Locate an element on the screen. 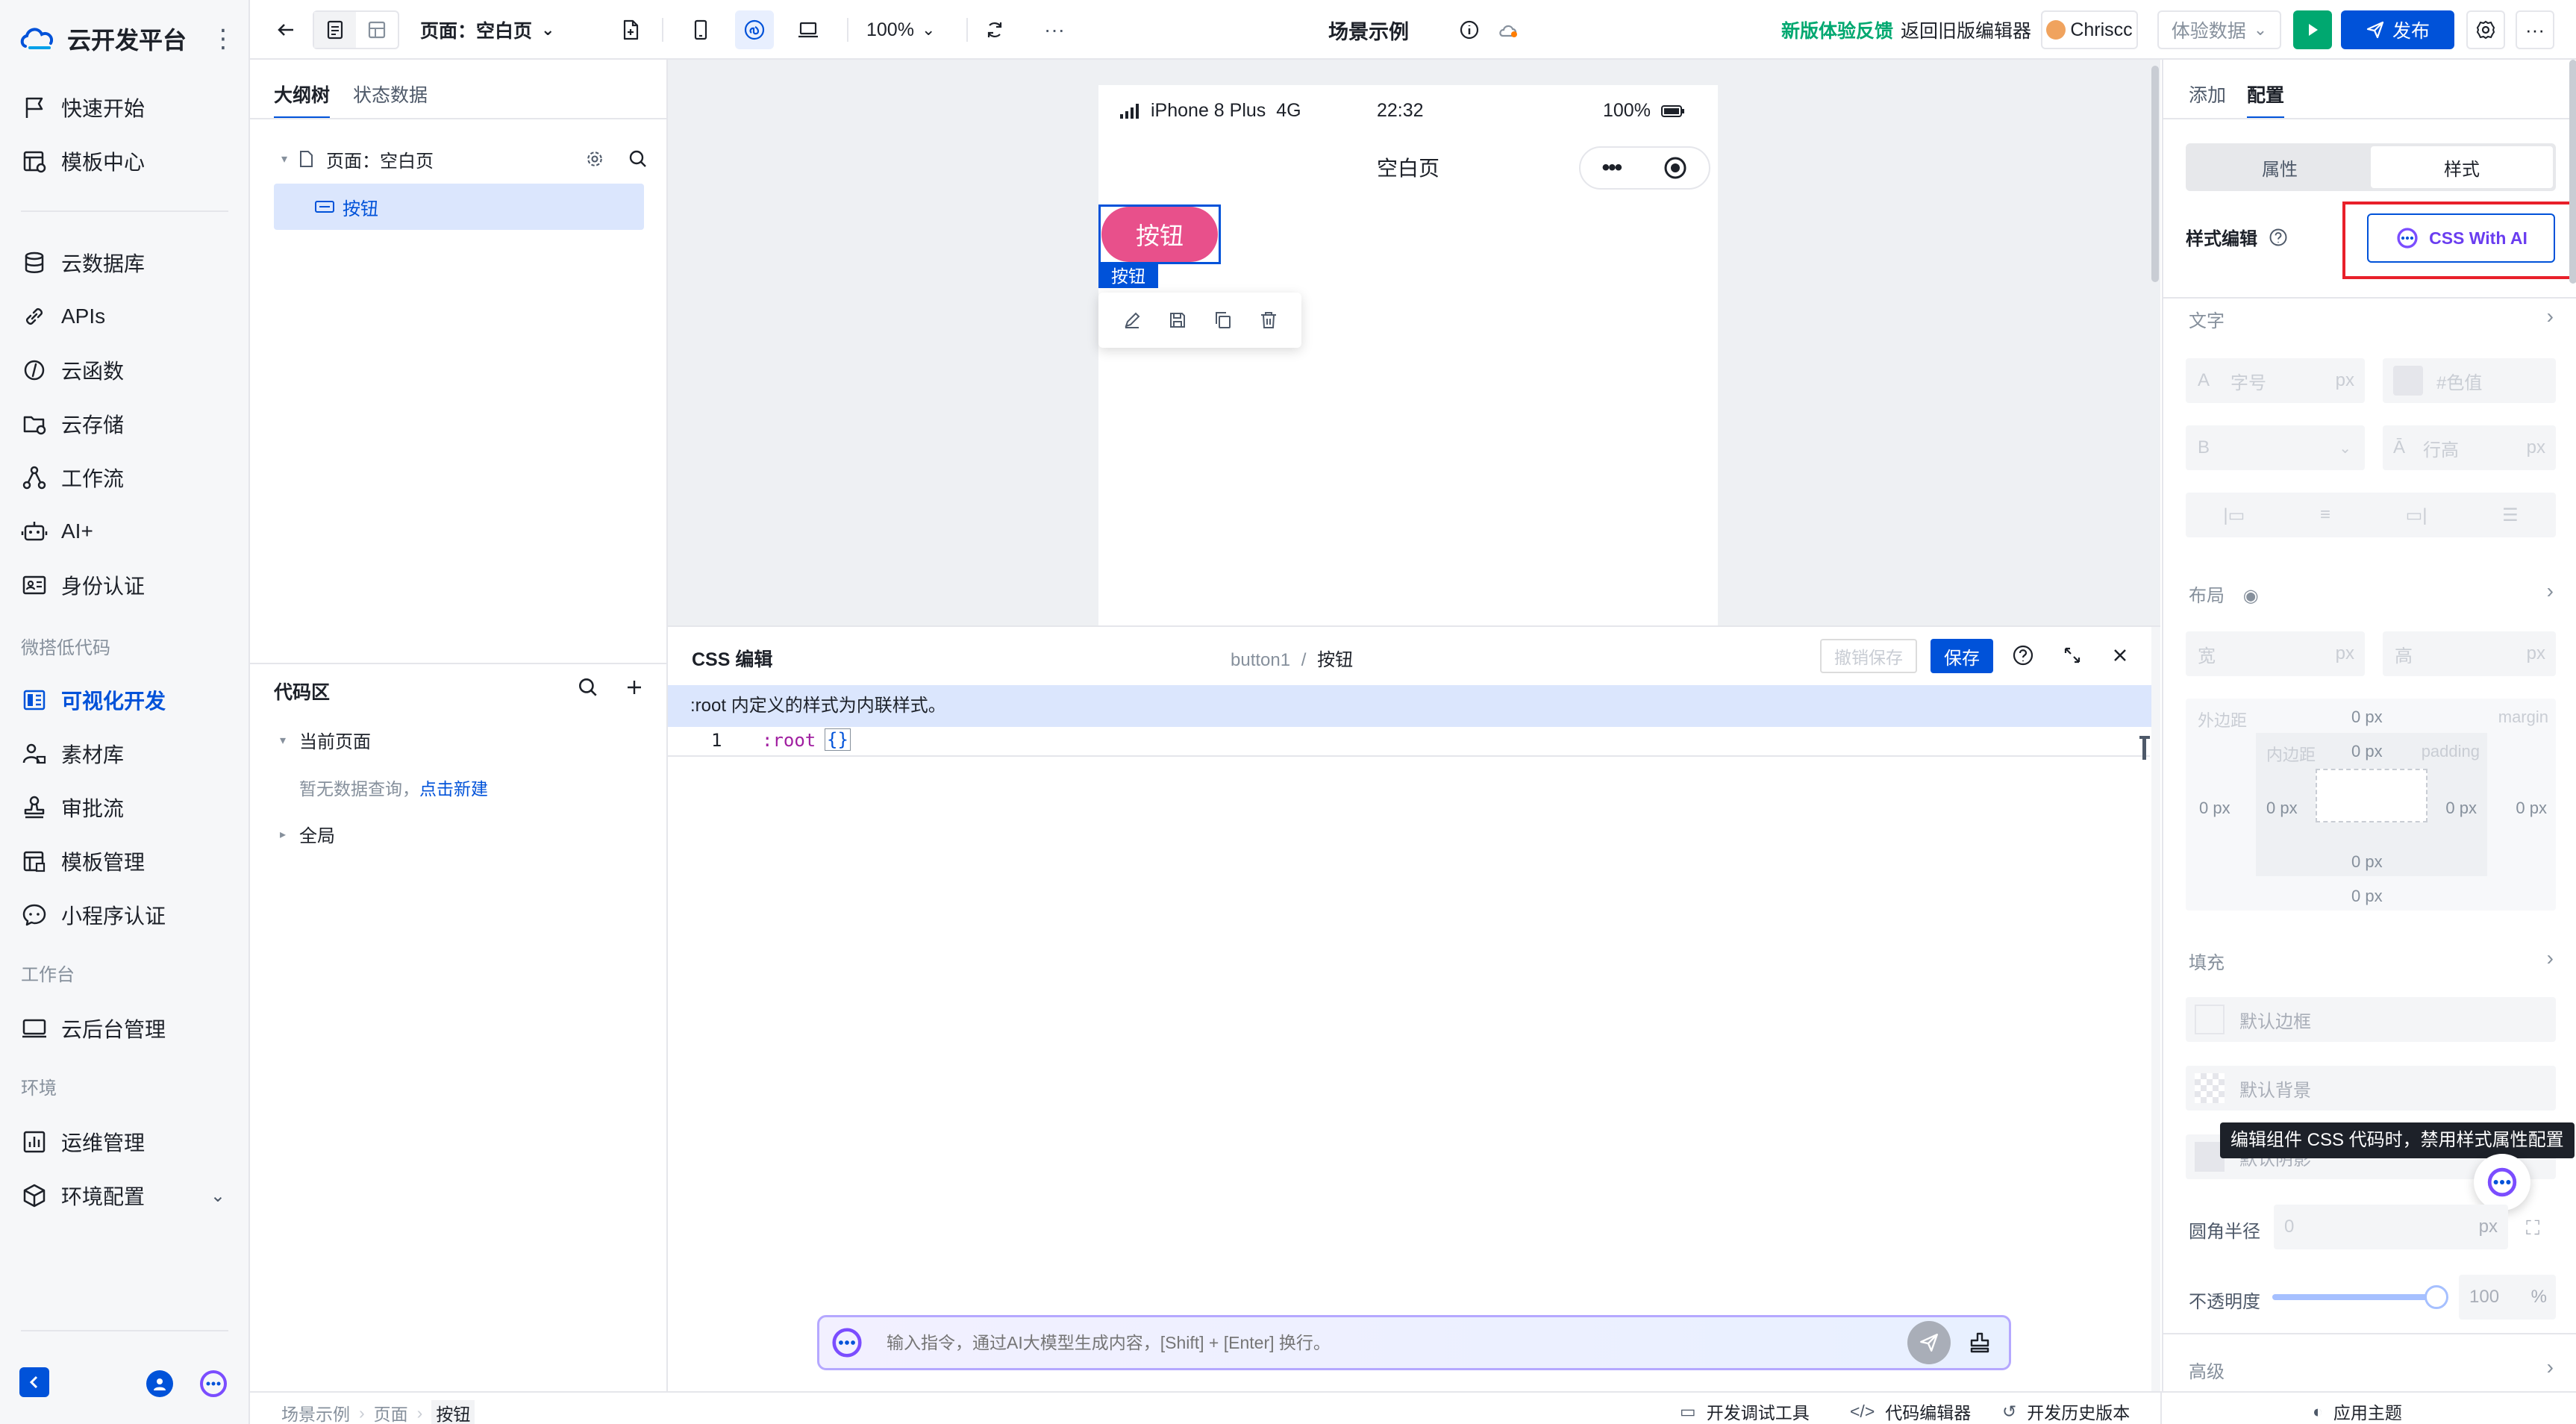  tab-add: 添加 is located at coordinates (2207, 94).